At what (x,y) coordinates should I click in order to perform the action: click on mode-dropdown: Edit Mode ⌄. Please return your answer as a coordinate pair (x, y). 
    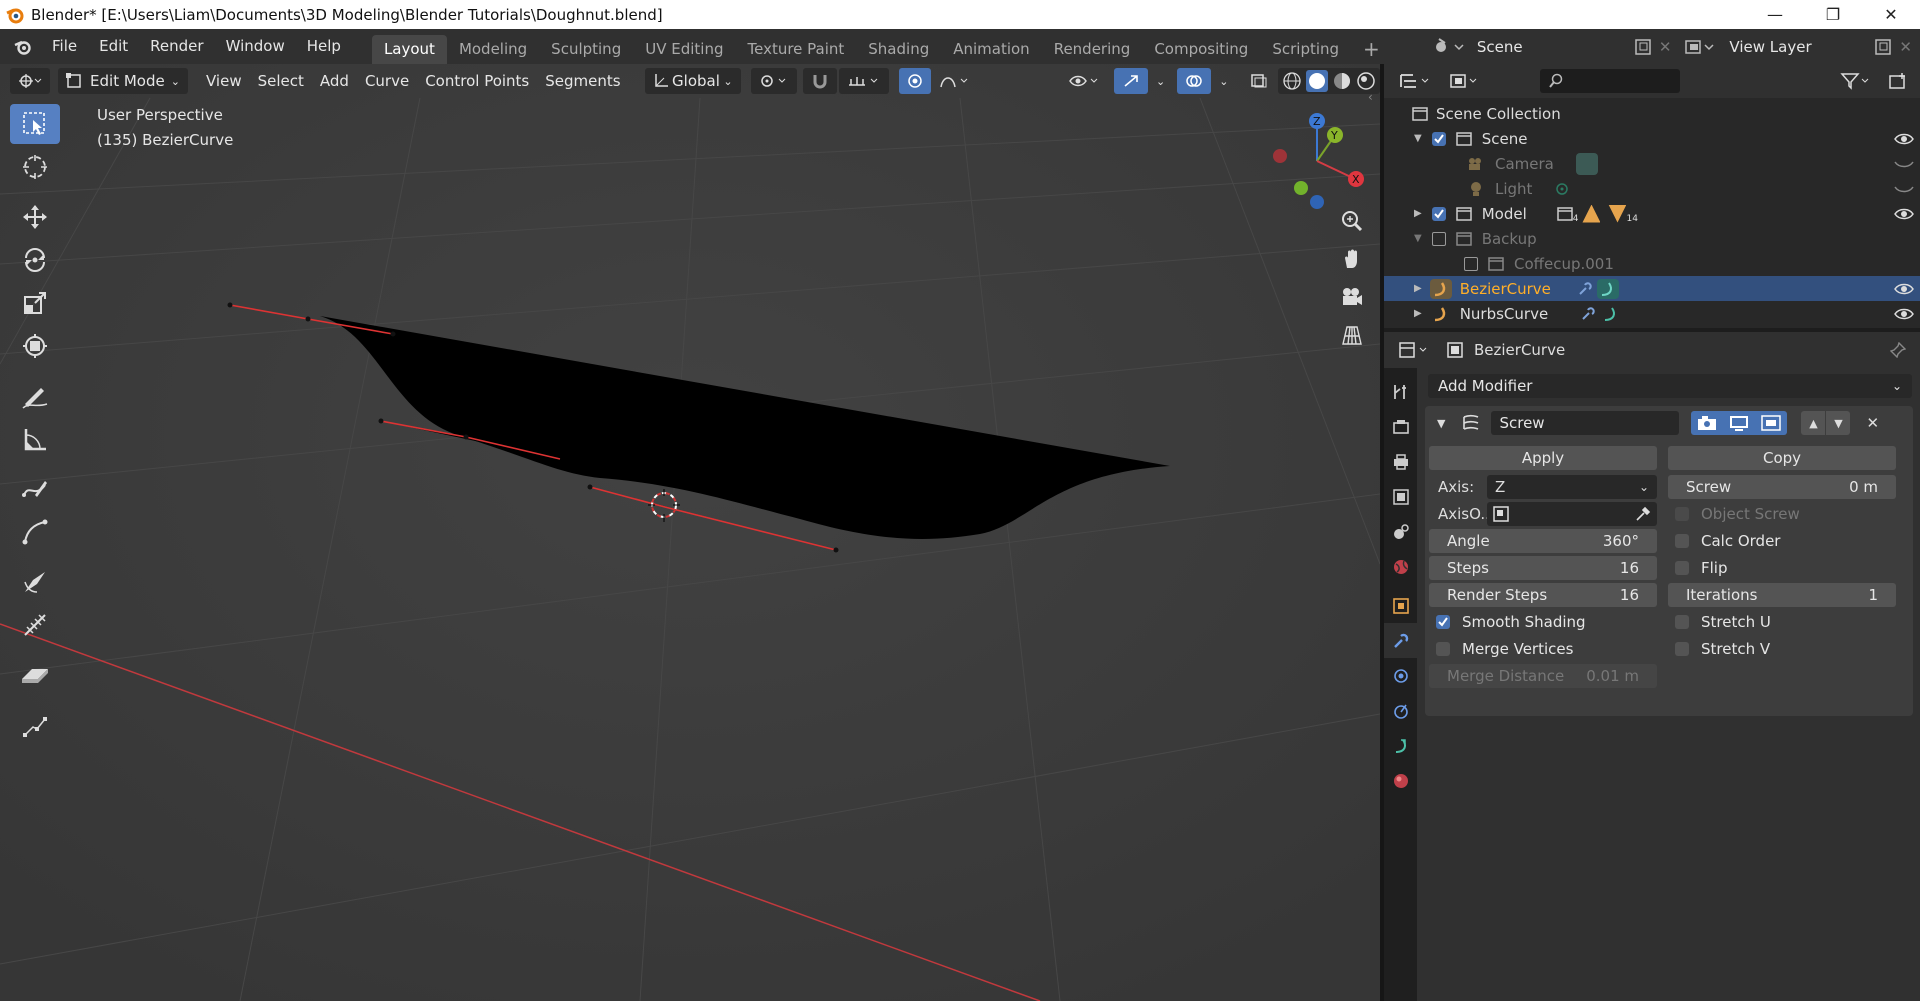
    Looking at the image, I should click on (123, 81).